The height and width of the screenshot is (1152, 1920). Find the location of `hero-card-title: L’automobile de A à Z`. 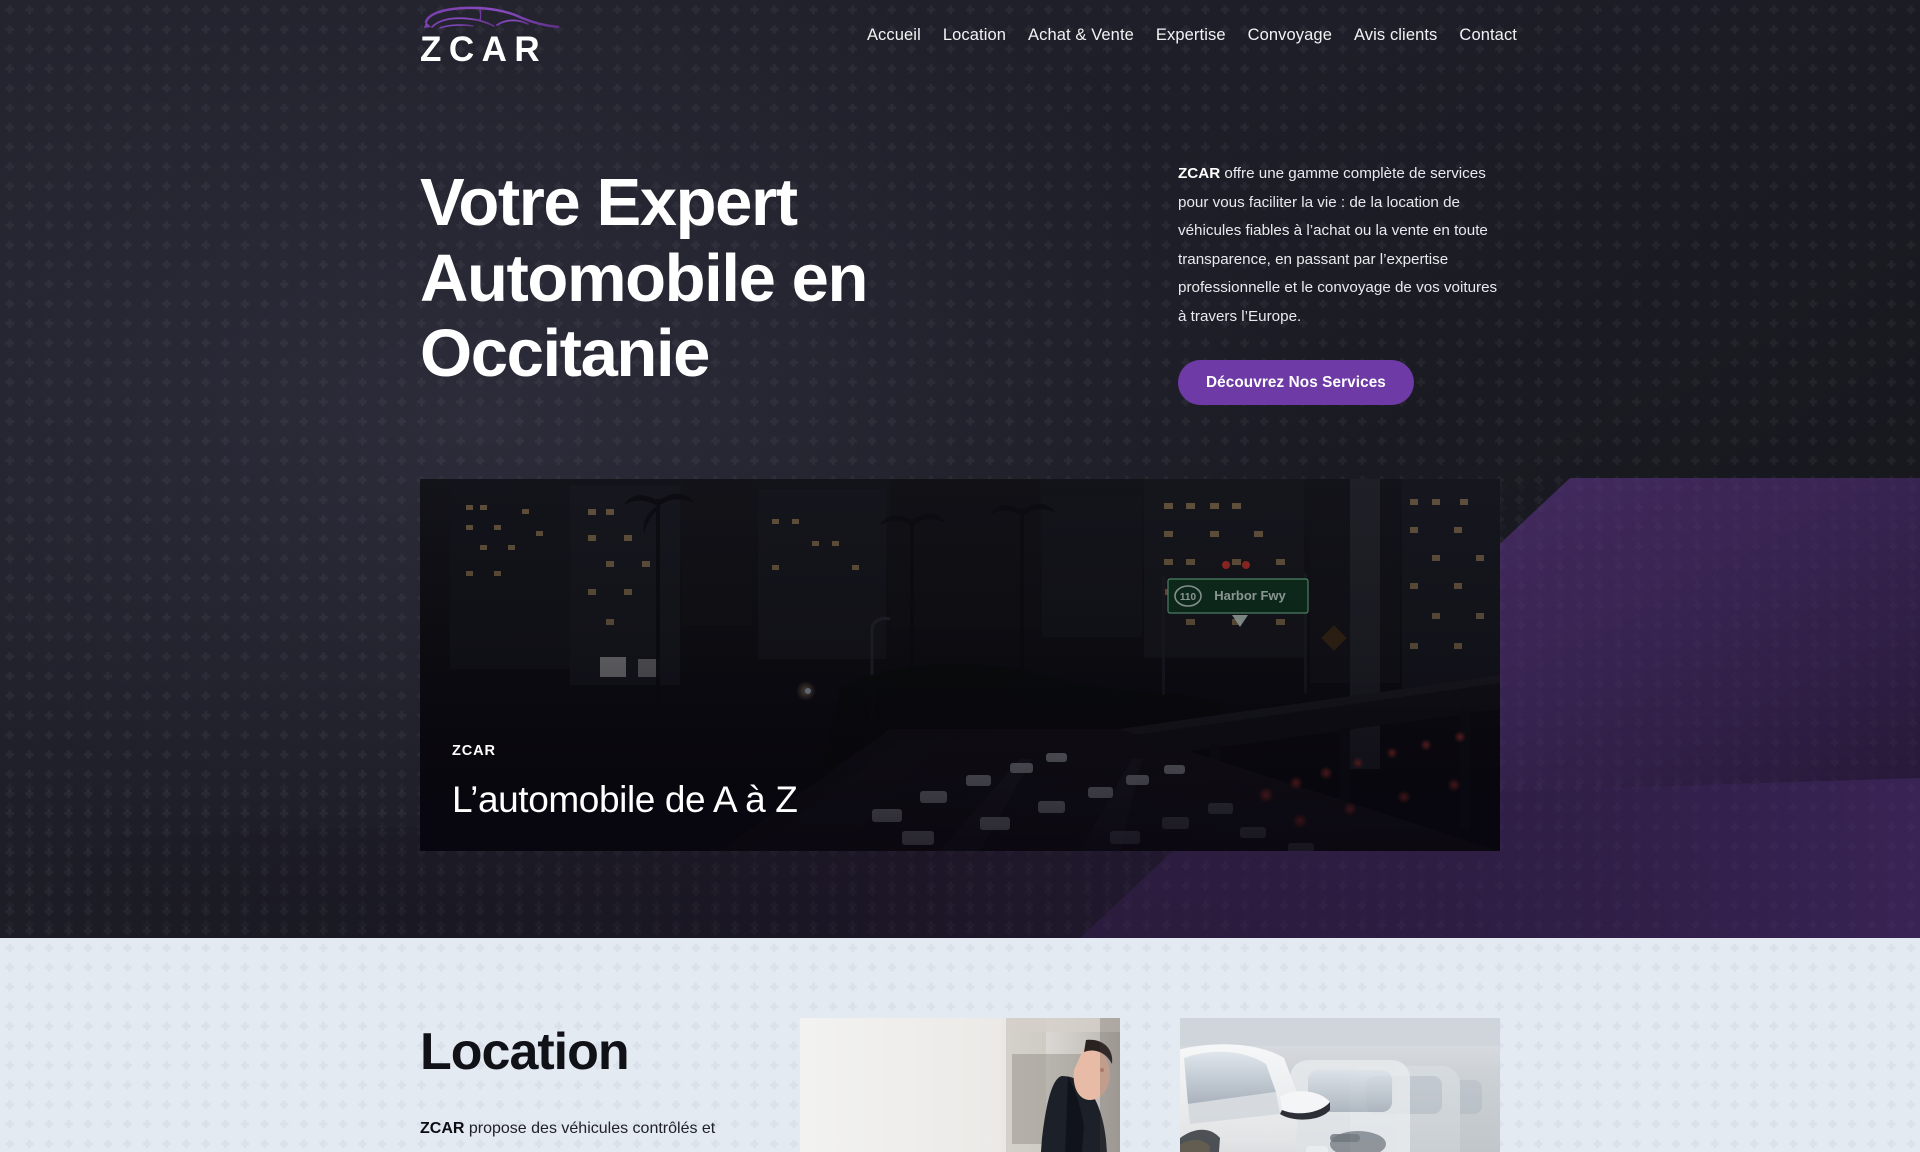

hero-card-title: L’automobile de A à Z is located at coordinates (625, 799).